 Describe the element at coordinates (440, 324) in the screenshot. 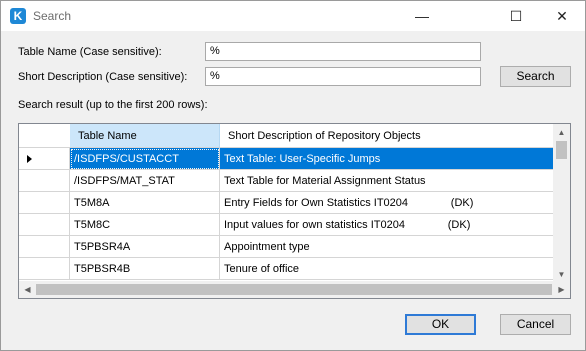

I see `ok-button: OK` at that location.